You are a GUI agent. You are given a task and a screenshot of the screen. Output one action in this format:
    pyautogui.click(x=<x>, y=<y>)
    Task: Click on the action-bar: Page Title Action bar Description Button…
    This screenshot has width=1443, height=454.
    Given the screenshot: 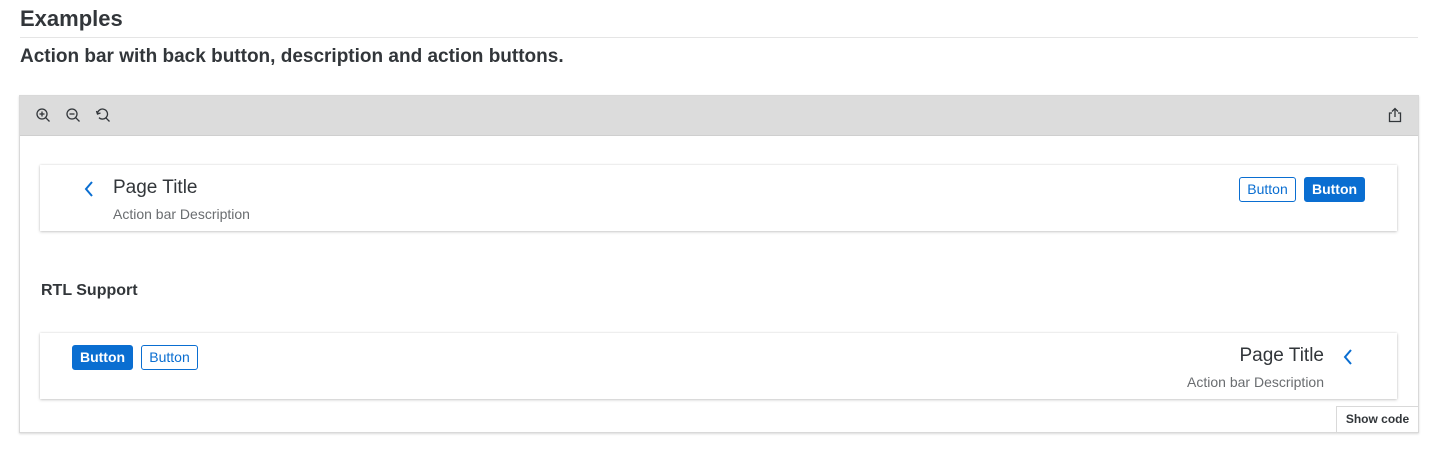 What is the action you would take?
    pyautogui.click(x=718, y=198)
    